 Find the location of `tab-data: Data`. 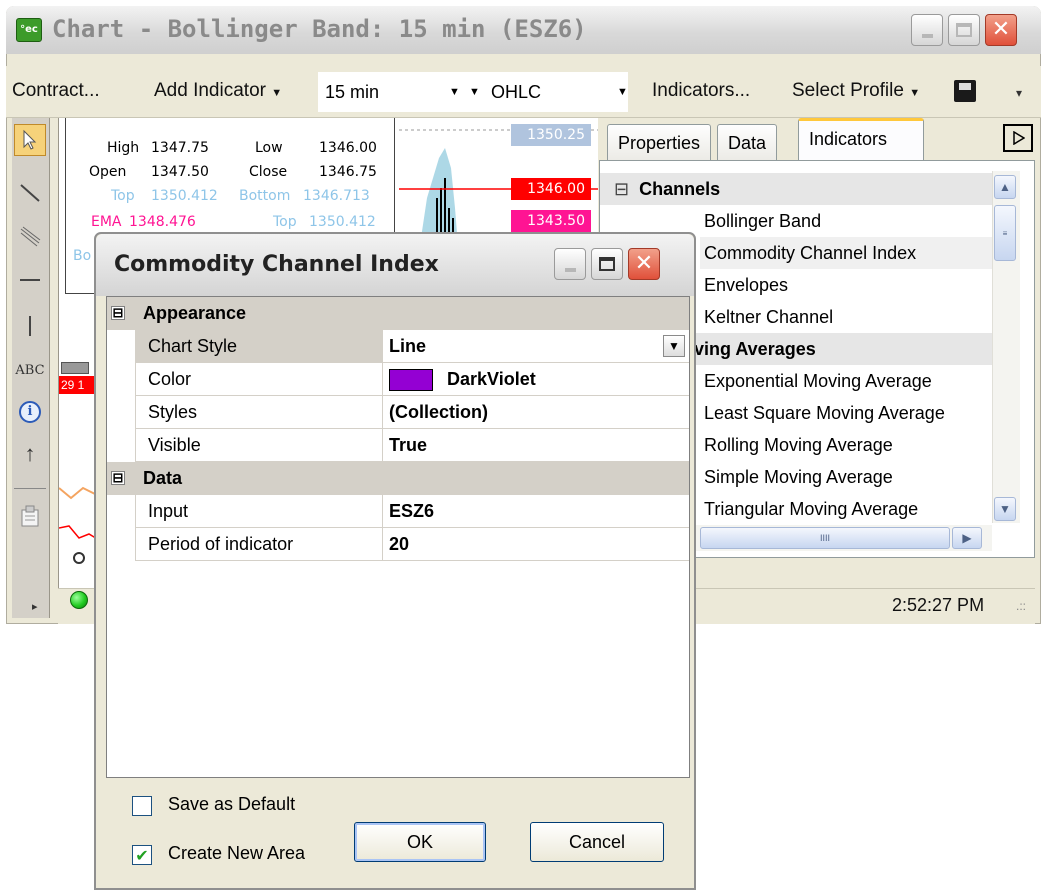

tab-data: Data is located at coordinates (747, 142).